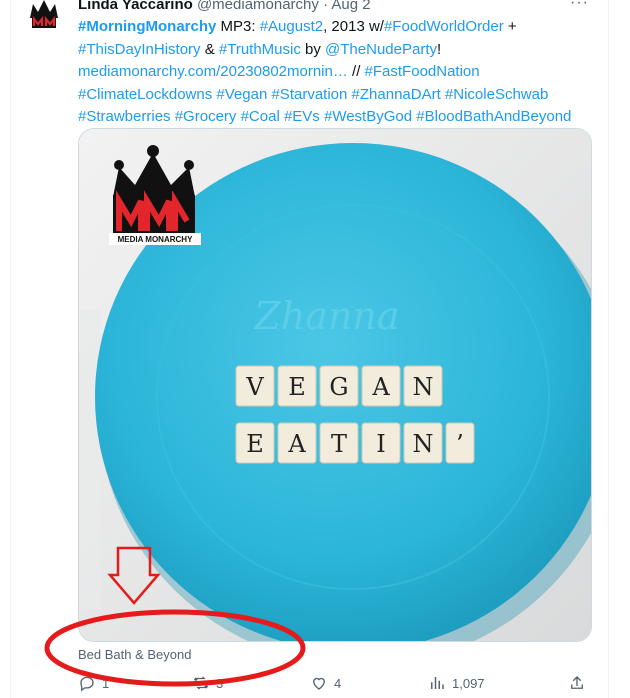  What do you see at coordinates (296, 444) in the screenshot?
I see `tile-a2: A` at bounding box center [296, 444].